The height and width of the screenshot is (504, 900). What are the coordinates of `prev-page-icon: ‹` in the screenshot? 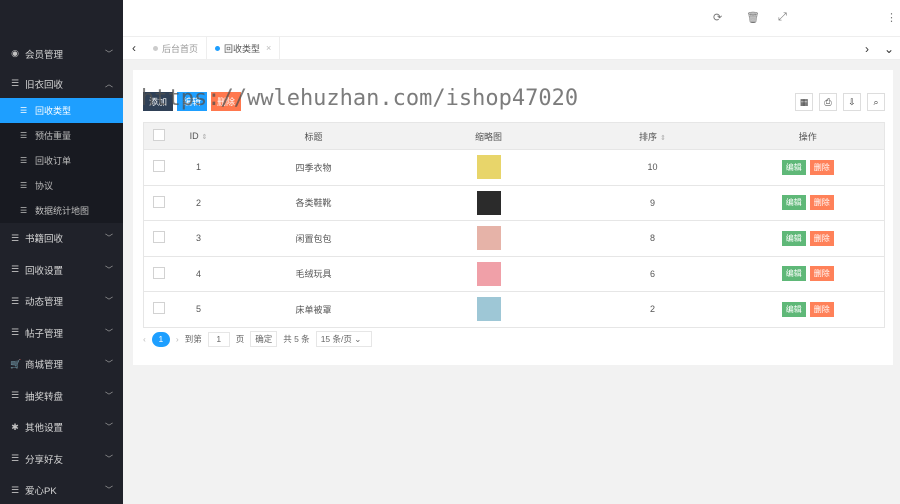 It's located at (144, 339).